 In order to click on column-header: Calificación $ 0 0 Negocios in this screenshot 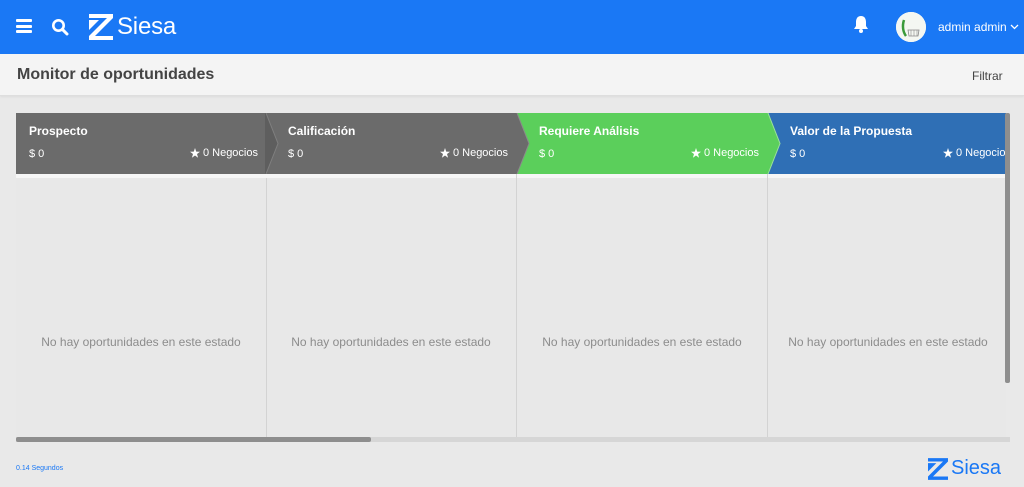, I will do `click(390, 143)`.